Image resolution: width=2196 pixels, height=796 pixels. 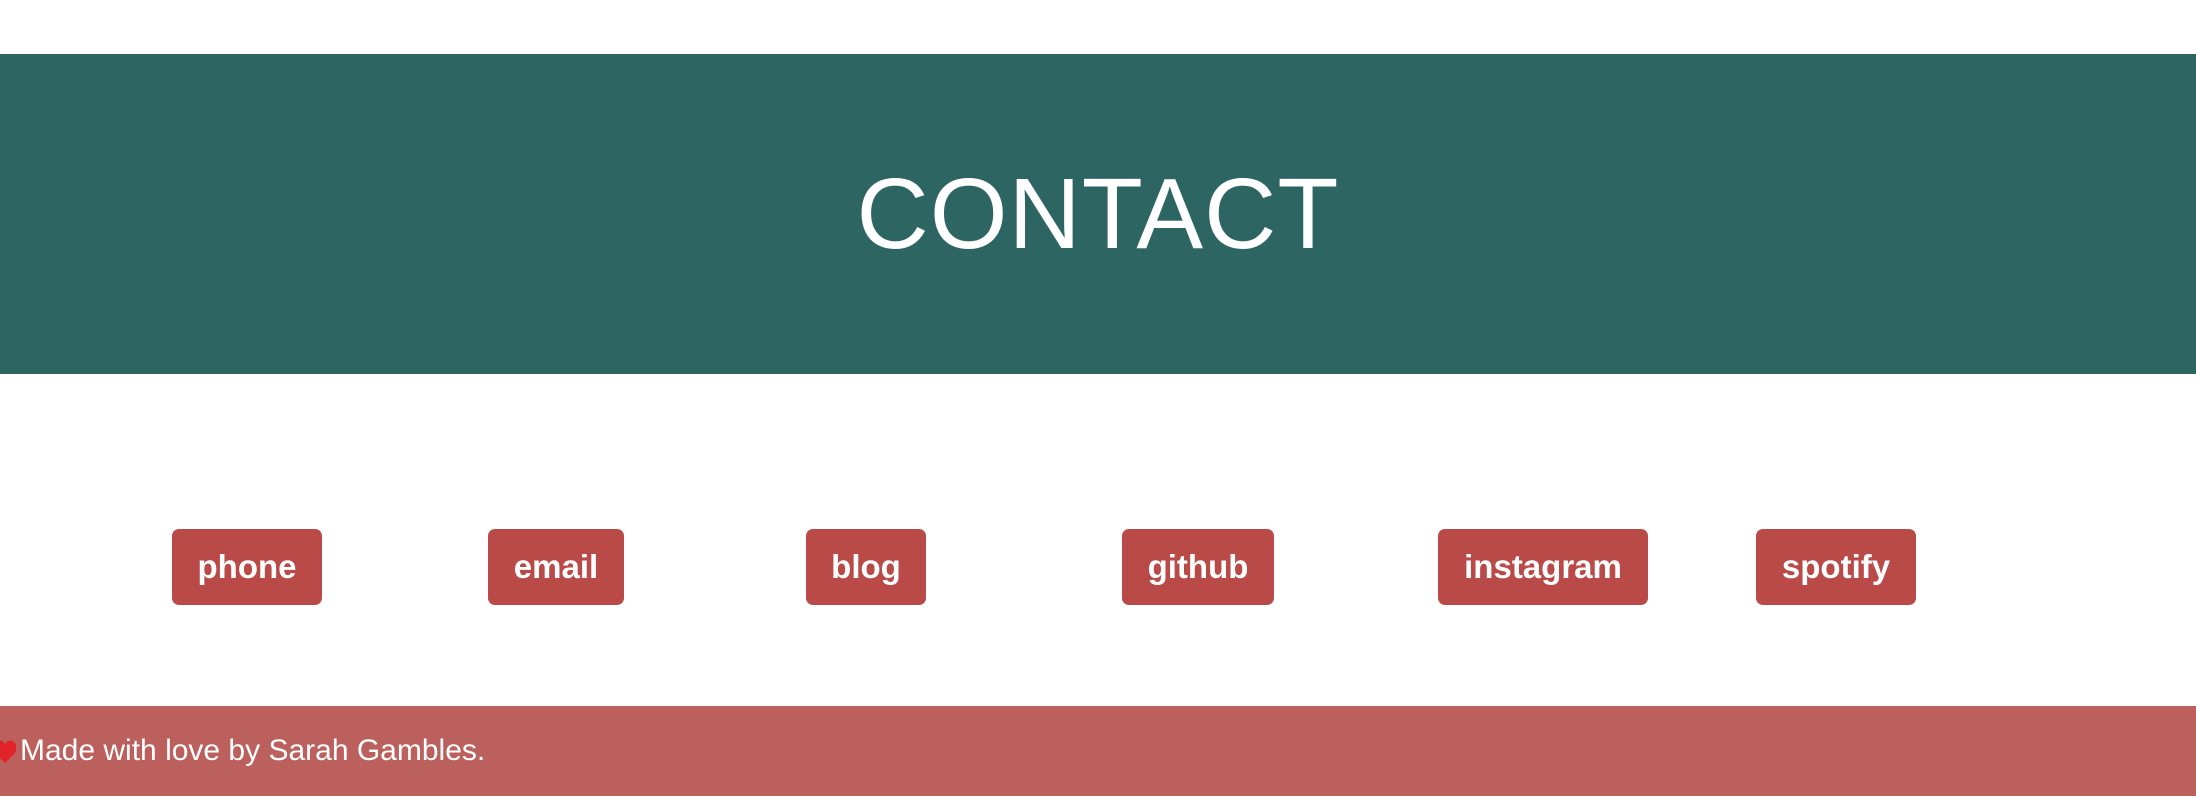 I want to click on footer-credit: Made with love by Sarah Gambles., so click(x=242, y=751).